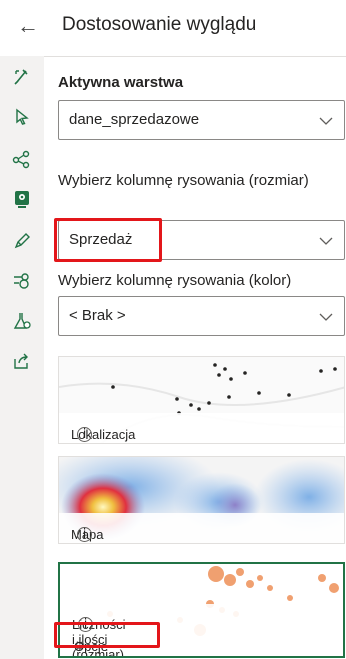 This screenshot has height=659, width=346. Describe the element at coordinates (201, 316) in the screenshot. I see `color-column-dropdown: < Brak >` at that location.